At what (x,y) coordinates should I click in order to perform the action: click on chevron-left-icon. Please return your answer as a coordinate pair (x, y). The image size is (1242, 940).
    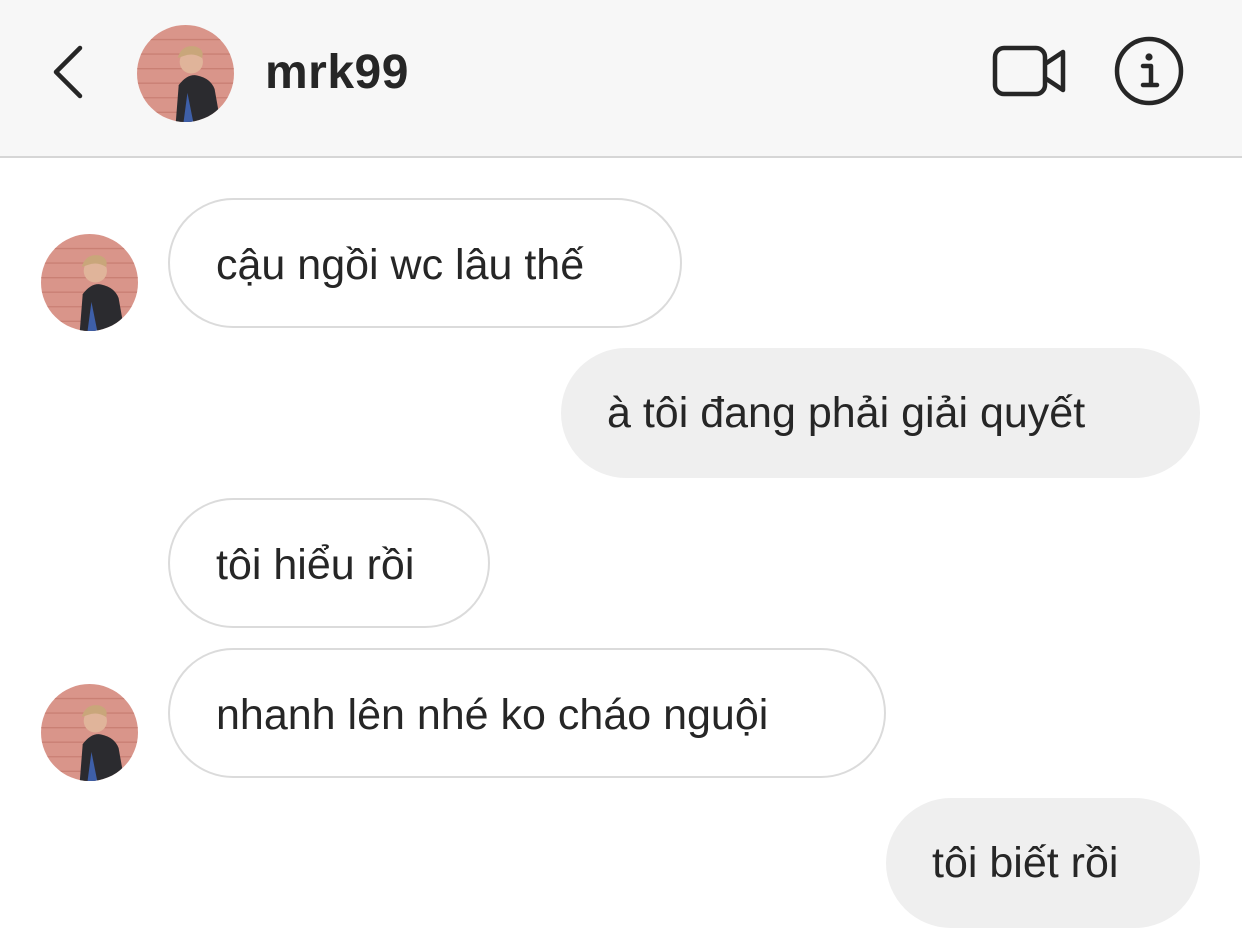
    Looking at the image, I should click on (68, 74).